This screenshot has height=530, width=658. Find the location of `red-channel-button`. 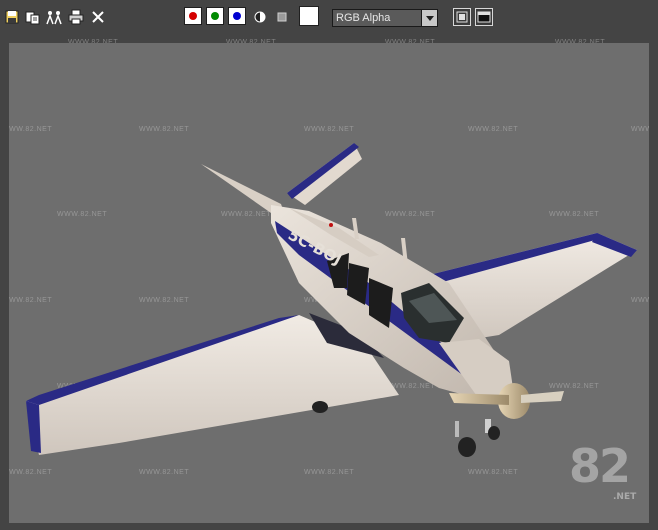

red-channel-button is located at coordinates (193, 16).